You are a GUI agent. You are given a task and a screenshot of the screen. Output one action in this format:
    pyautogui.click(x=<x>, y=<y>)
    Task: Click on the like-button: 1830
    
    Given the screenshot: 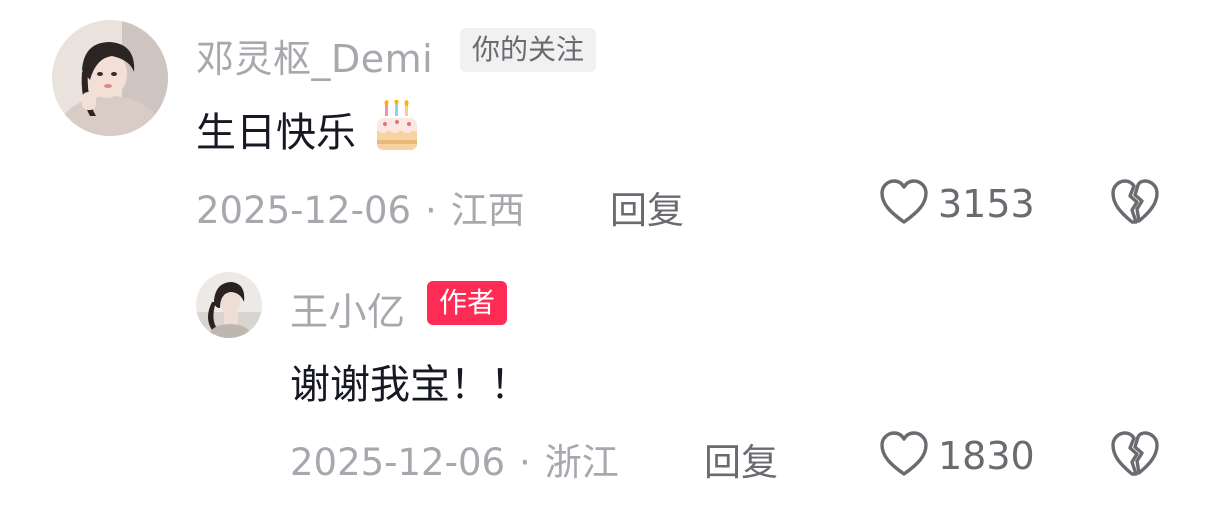 What is the action you would take?
    pyautogui.click(x=956, y=456)
    